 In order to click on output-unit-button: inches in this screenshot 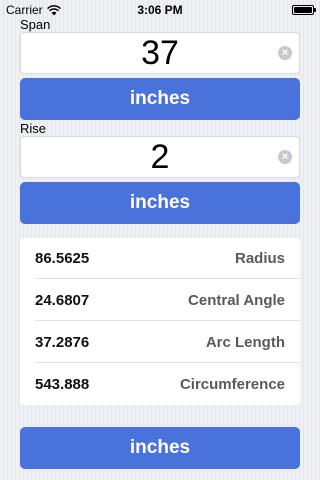, I will do `click(160, 448)`.